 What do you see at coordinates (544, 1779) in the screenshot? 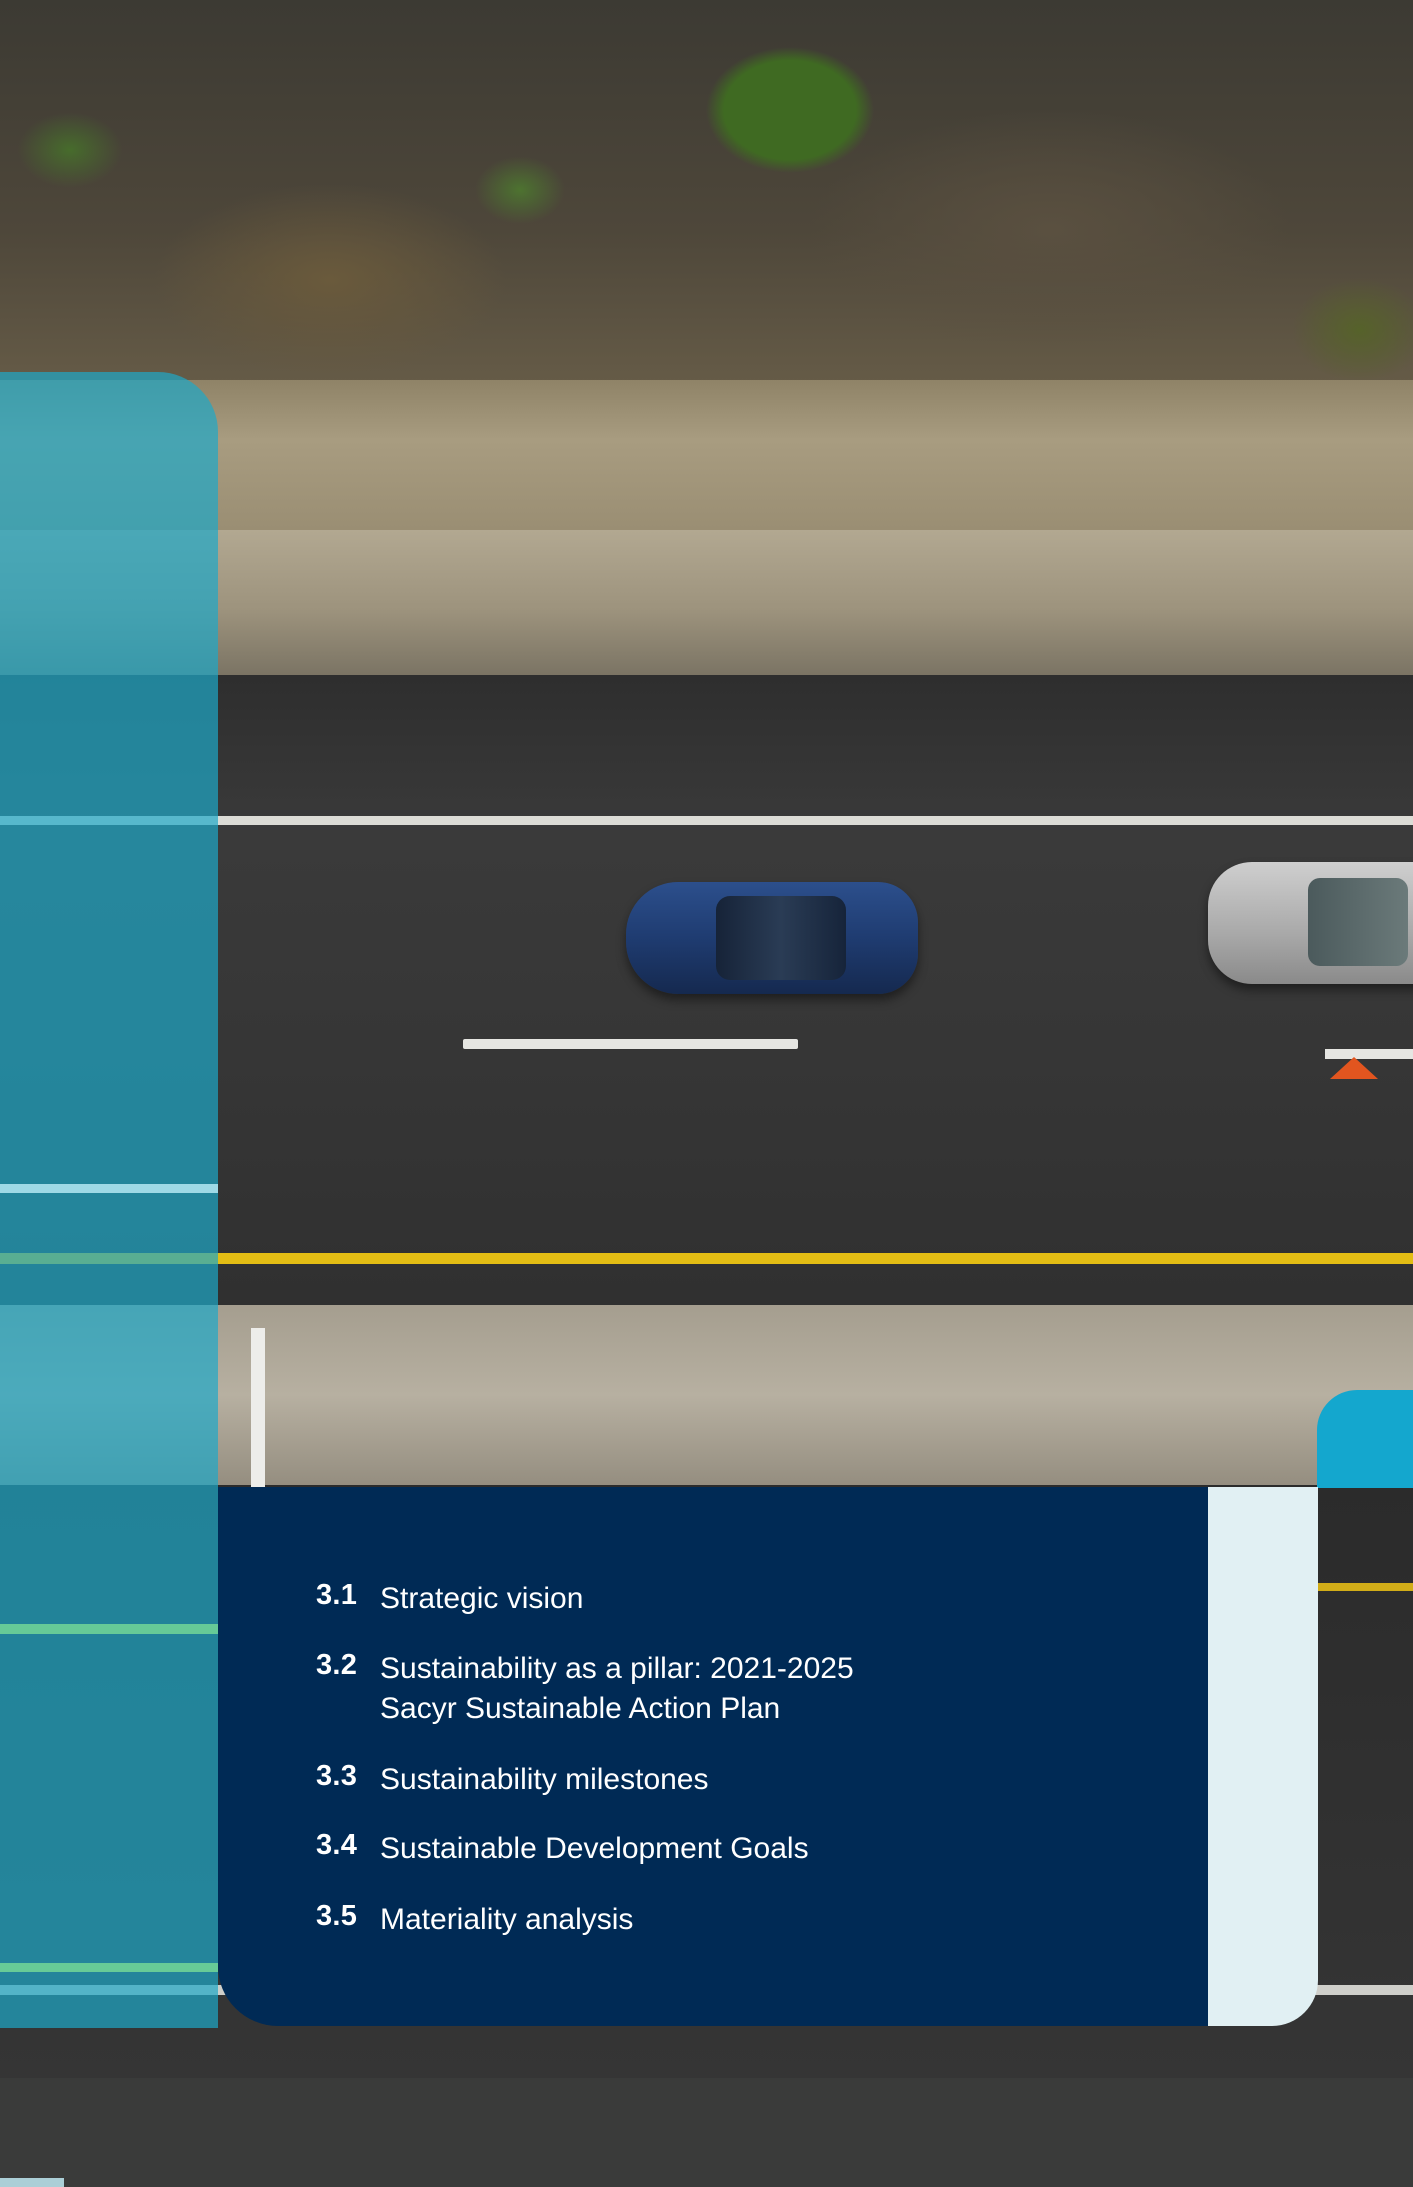
I see `toc-title-line: Sustainability milestones` at bounding box center [544, 1779].